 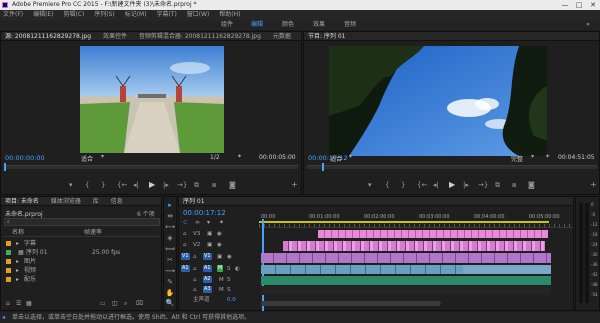 I want to click on mute-button: M, so click(x=220, y=268).